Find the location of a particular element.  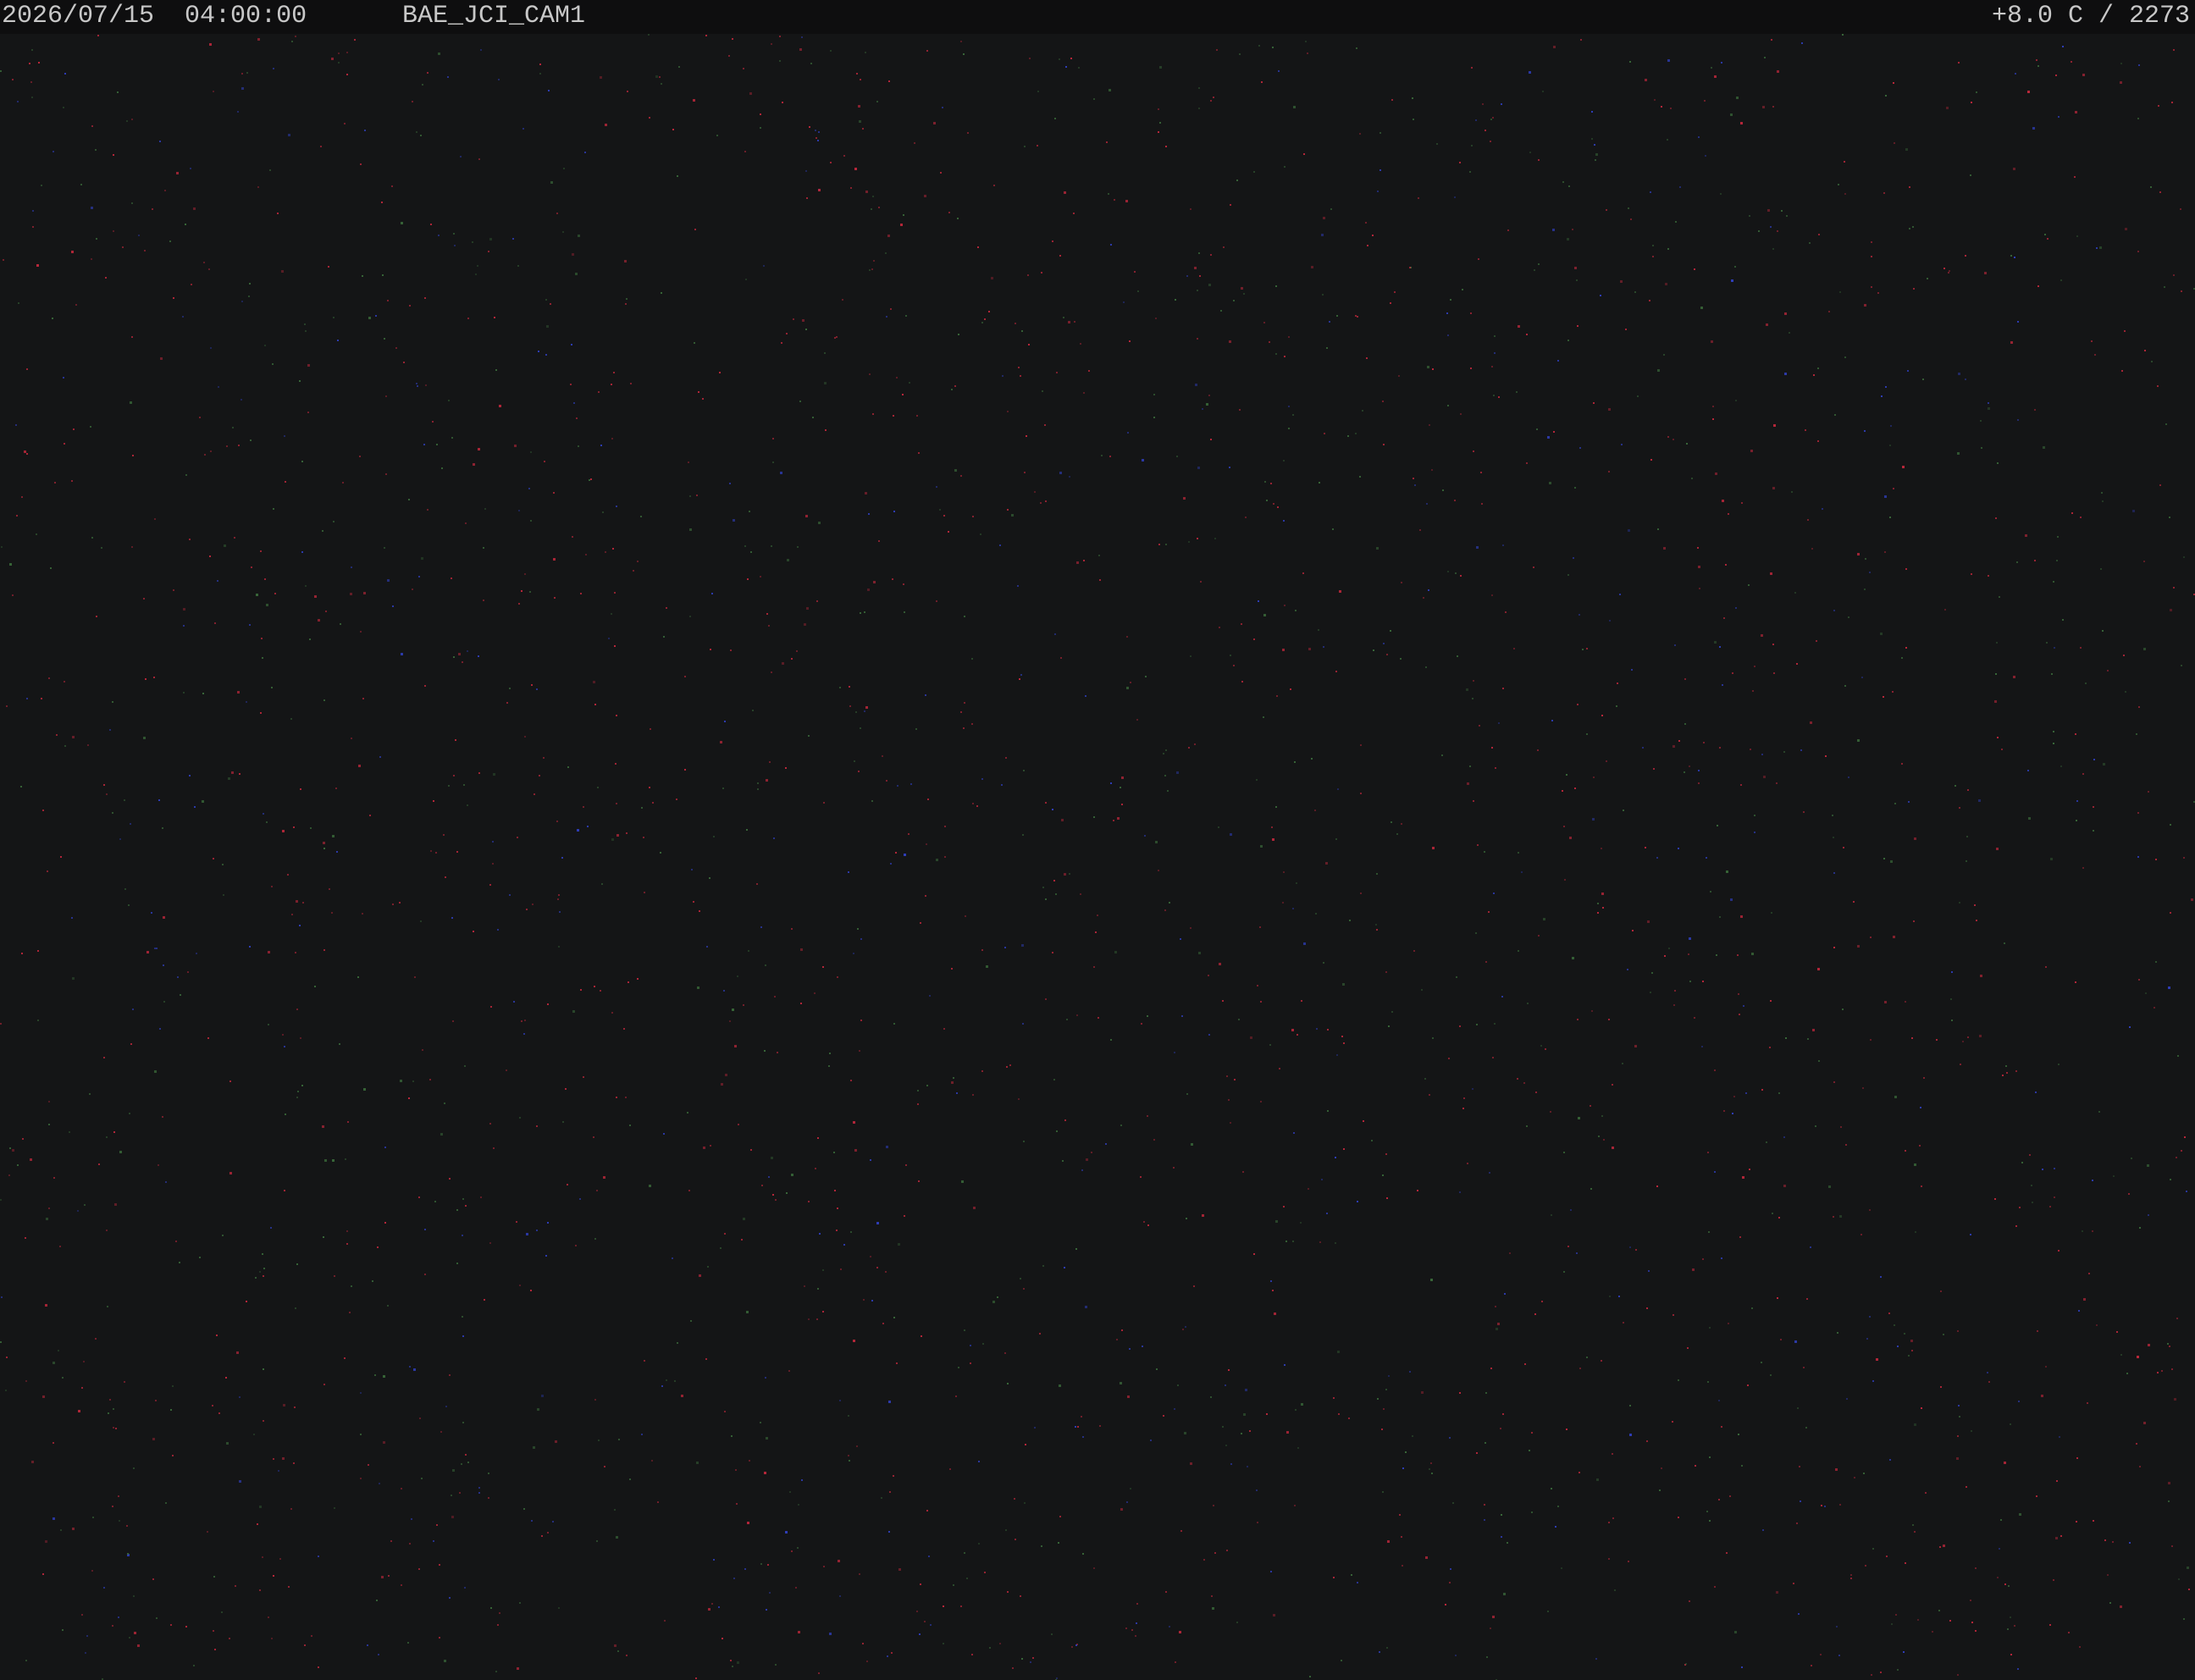

timestamp-date-time: 2026/07/15 04:00:00 is located at coordinates (154, 16).